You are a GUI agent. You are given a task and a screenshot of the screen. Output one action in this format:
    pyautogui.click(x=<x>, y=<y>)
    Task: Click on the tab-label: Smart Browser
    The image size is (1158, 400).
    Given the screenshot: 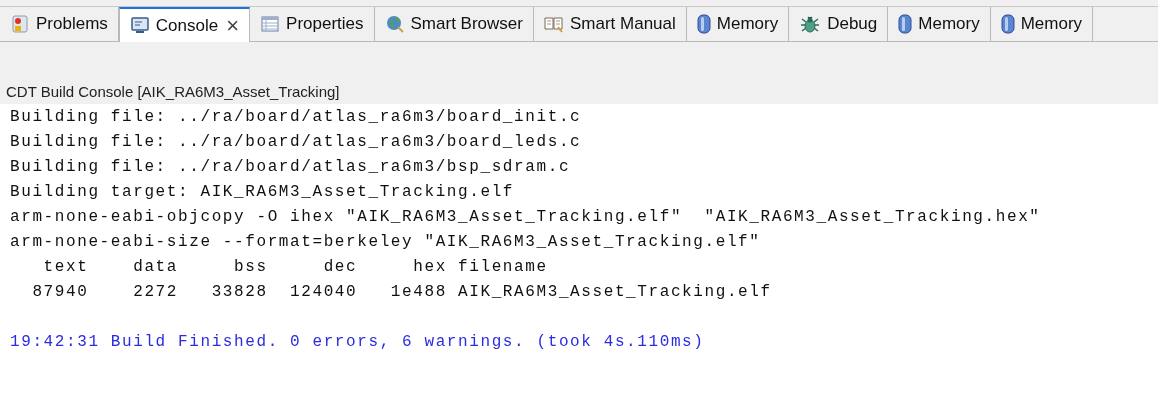 What is the action you would take?
    pyautogui.click(x=466, y=24)
    